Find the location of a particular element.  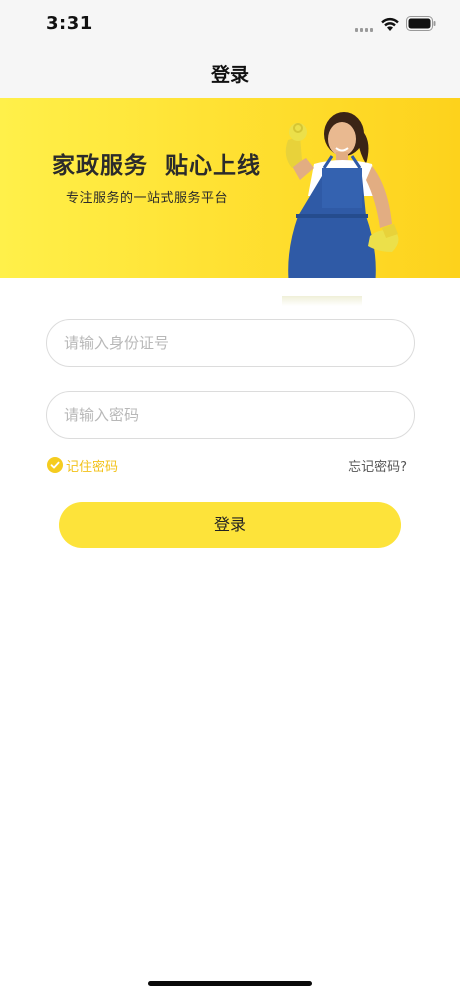

forgot-password-link: 忘记密码? is located at coordinates (377, 465).